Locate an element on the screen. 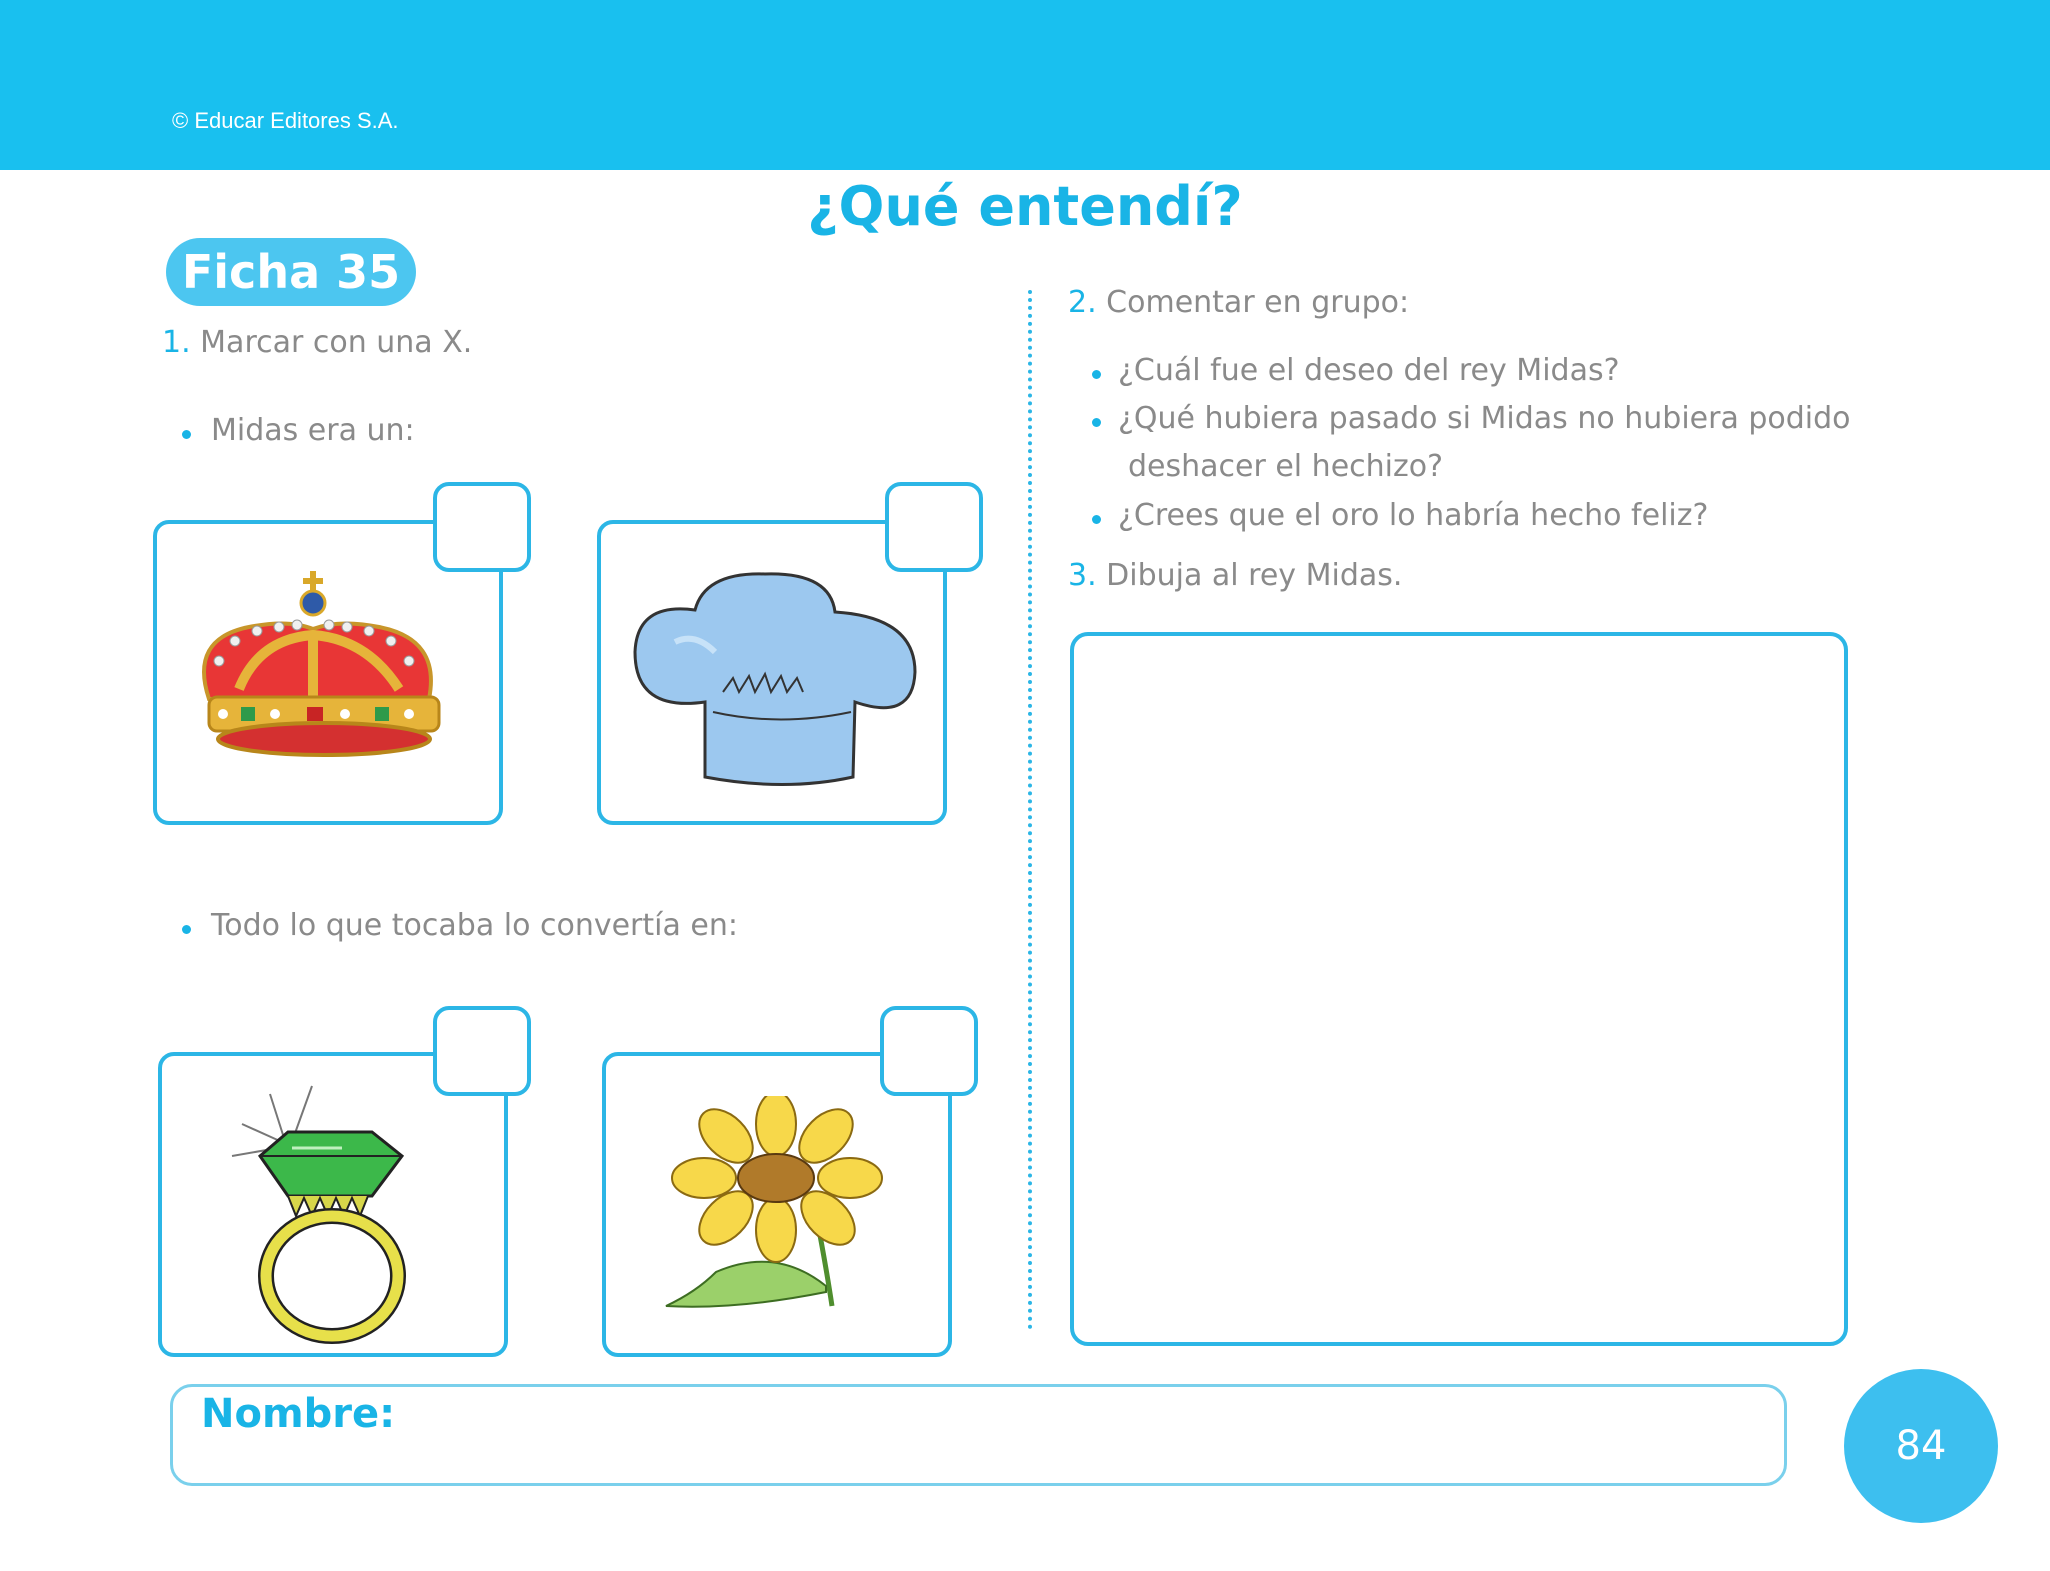 The width and height of the screenshot is (2050, 1571). instruction-1: 1. Marcar con una X. is located at coordinates (317, 342).